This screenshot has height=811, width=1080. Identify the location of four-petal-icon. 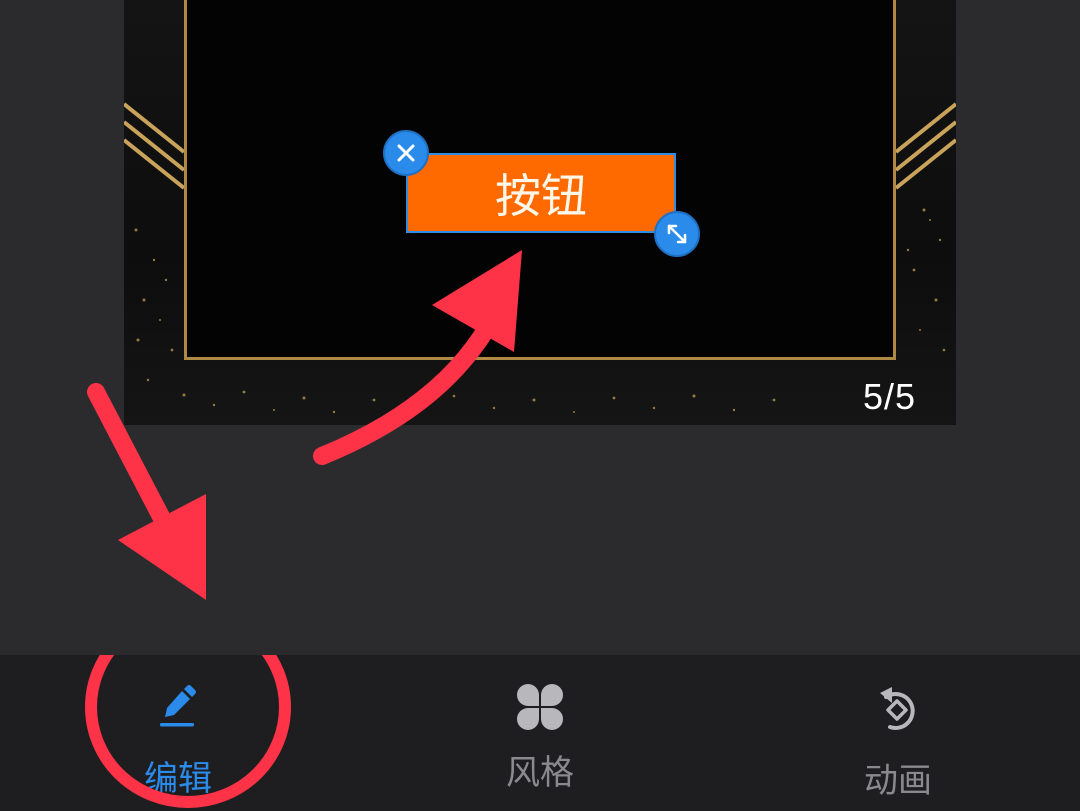
(540, 707).